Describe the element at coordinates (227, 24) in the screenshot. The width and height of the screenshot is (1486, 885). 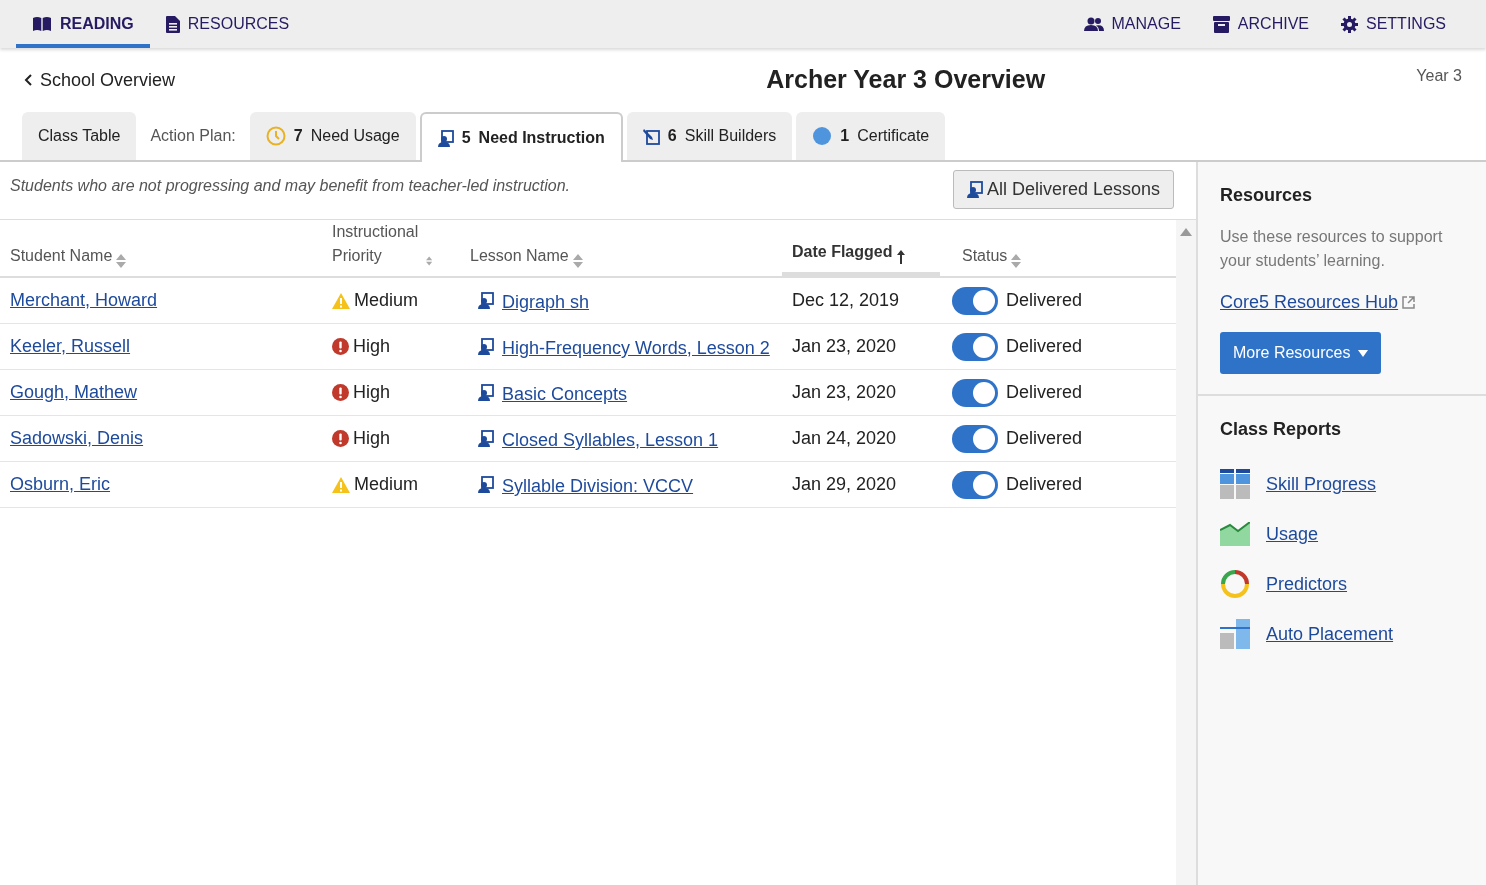
I see `nav-tab: RESOURCES` at that location.